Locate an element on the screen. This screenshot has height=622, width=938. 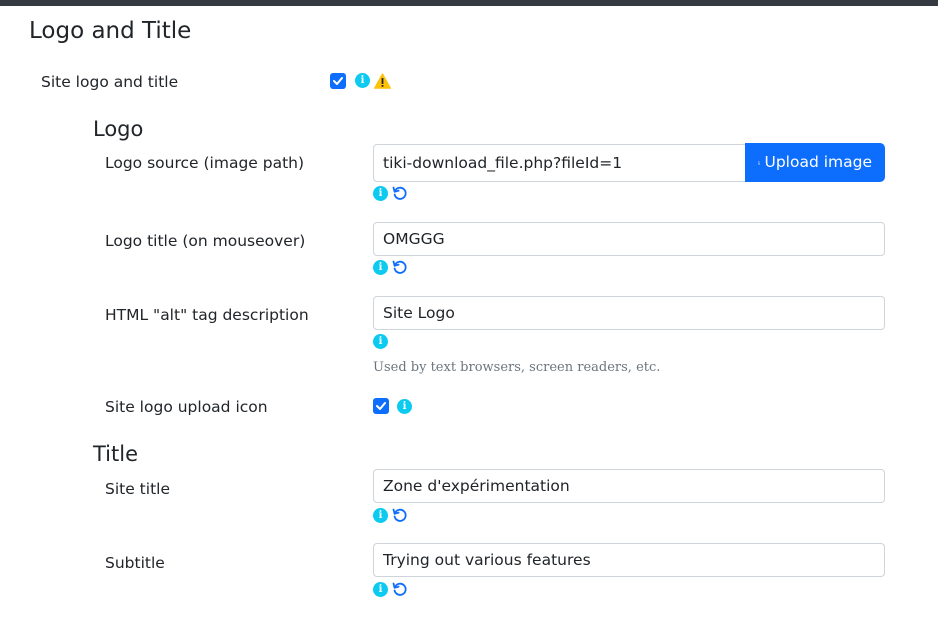
logo-source-label: Logo source (image path) is located at coordinates (205, 163).